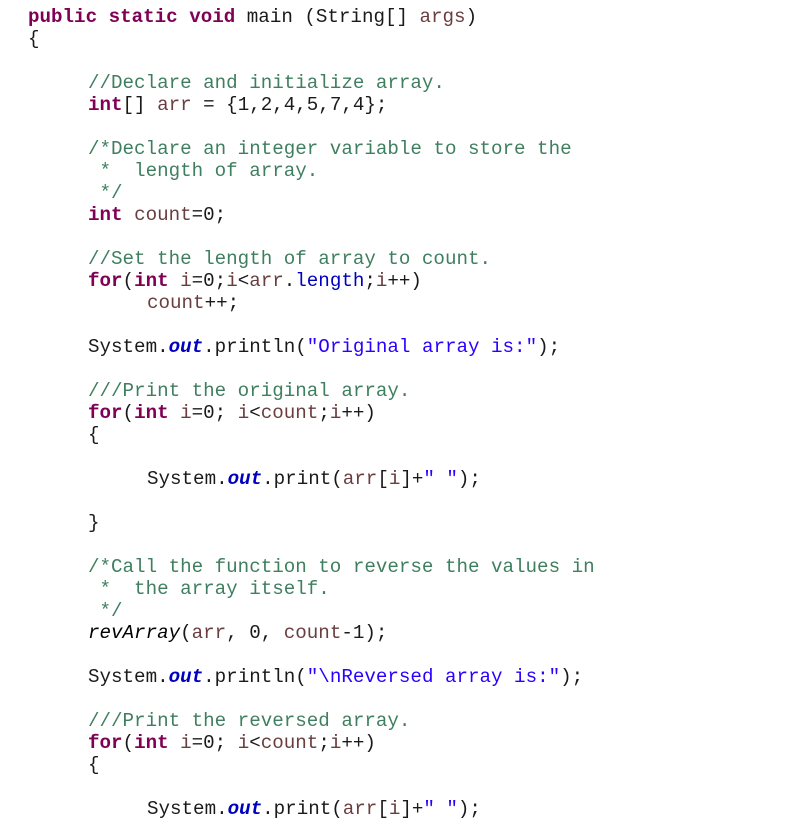 This screenshot has width=800, height=840. Describe the element at coordinates (289, 281) in the screenshot. I see `code-text-token: .` at that location.